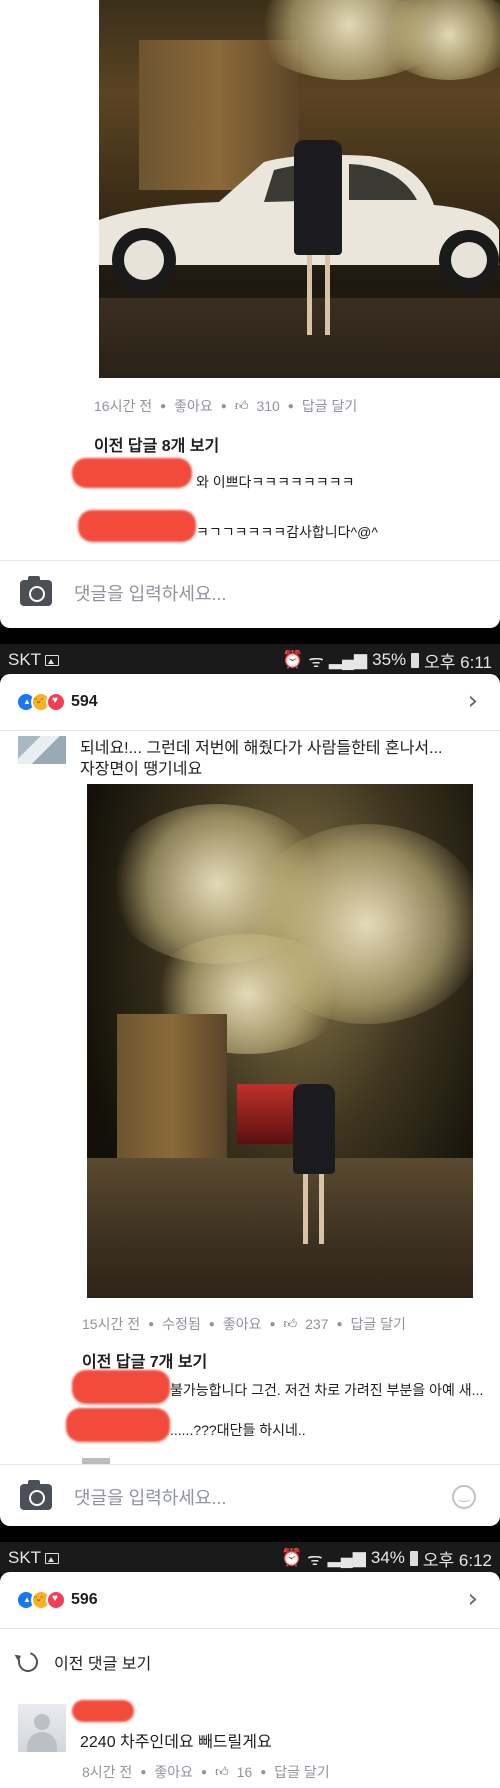  Describe the element at coordinates (457, 1560) in the screenshot. I see `clock: 오후 6:12` at that location.